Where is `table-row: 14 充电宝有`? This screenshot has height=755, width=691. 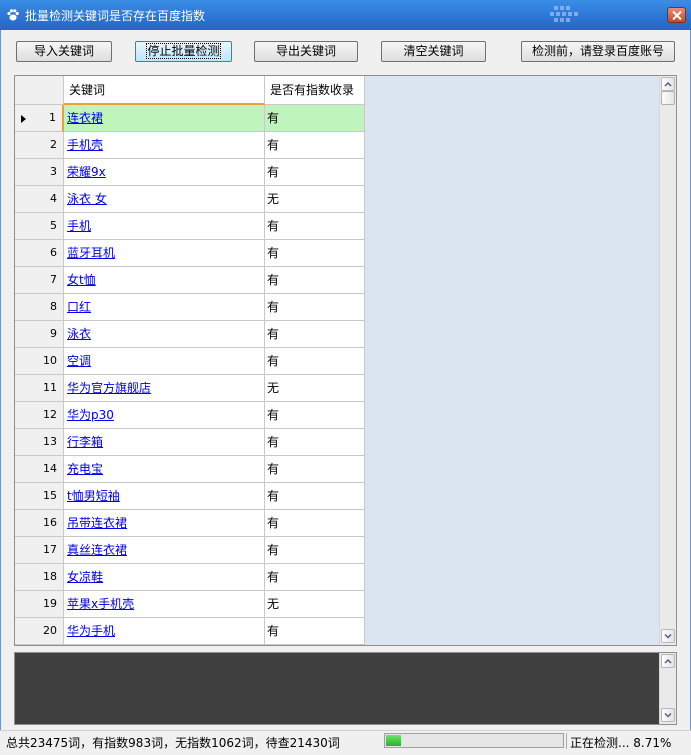 table-row: 14 充电宝有 is located at coordinates (190, 469).